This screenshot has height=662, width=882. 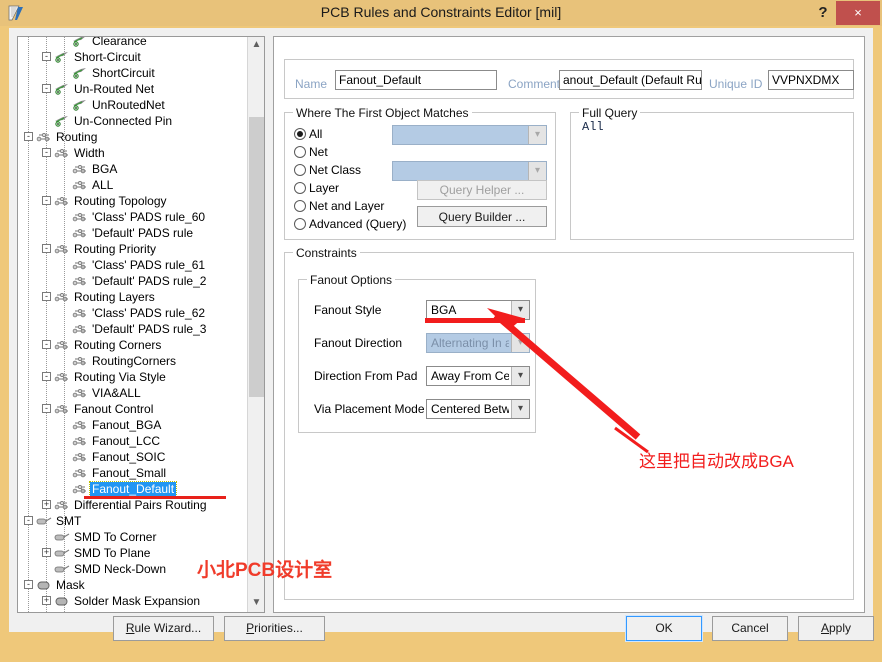 What do you see at coordinates (133, 153) in the screenshot?
I see `tree-item: - Width` at bounding box center [133, 153].